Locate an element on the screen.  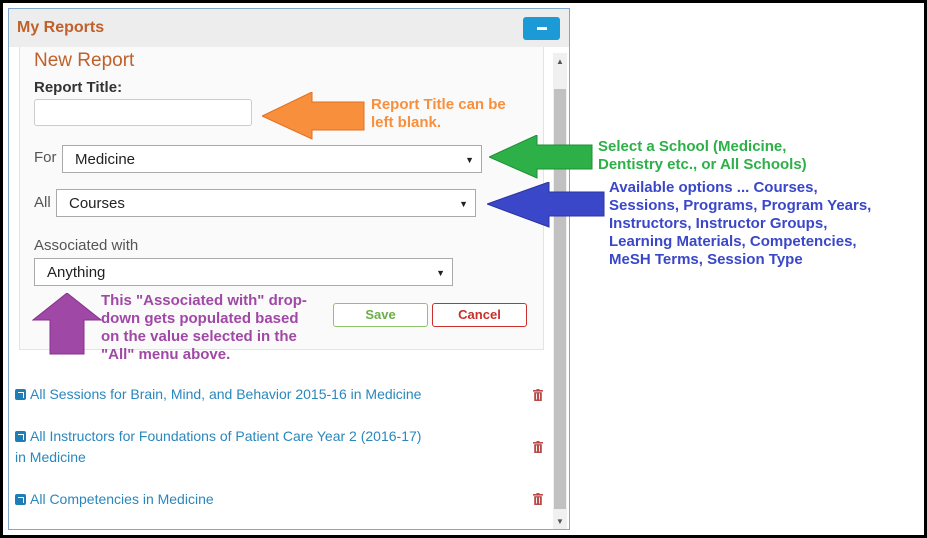
note-line: down gets populated based is located at coordinates (200, 318).